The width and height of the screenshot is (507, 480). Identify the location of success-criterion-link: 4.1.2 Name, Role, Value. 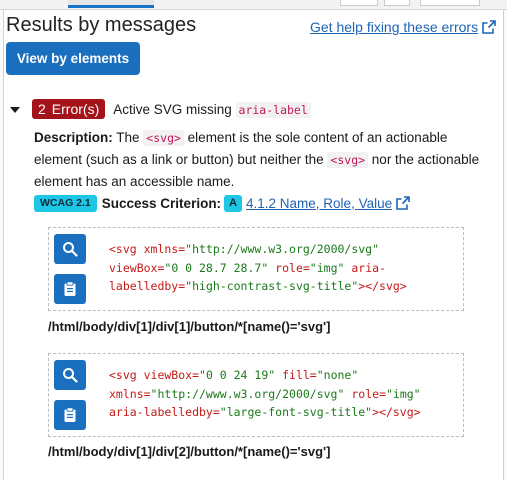
(328, 203).